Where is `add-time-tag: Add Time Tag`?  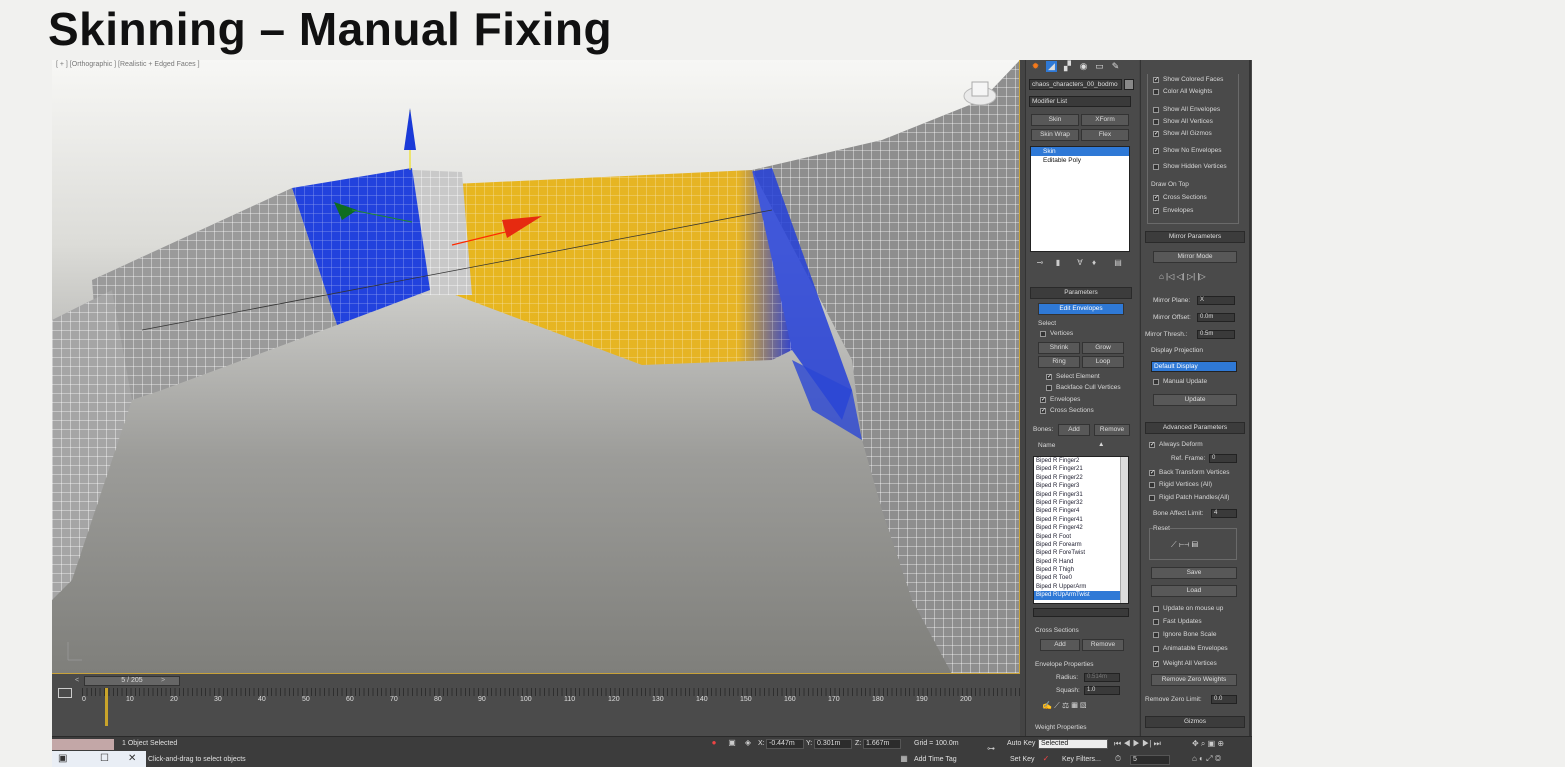
add-time-tag: Add Time Tag is located at coordinates (935, 759).